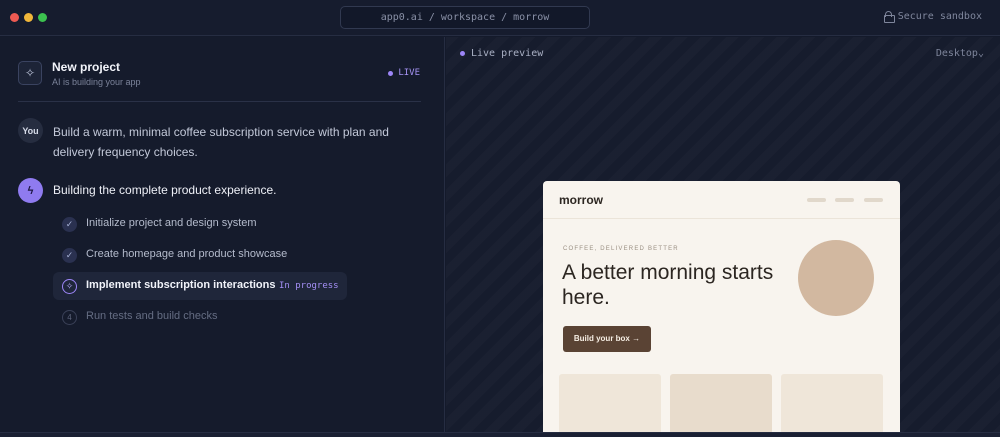 This screenshot has height=437, width=1000. I want to click on device-selector: Desktop⌄, so click(960, 53).